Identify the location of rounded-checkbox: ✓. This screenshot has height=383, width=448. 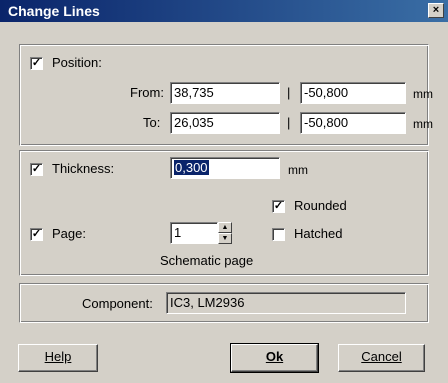
(278, 206).